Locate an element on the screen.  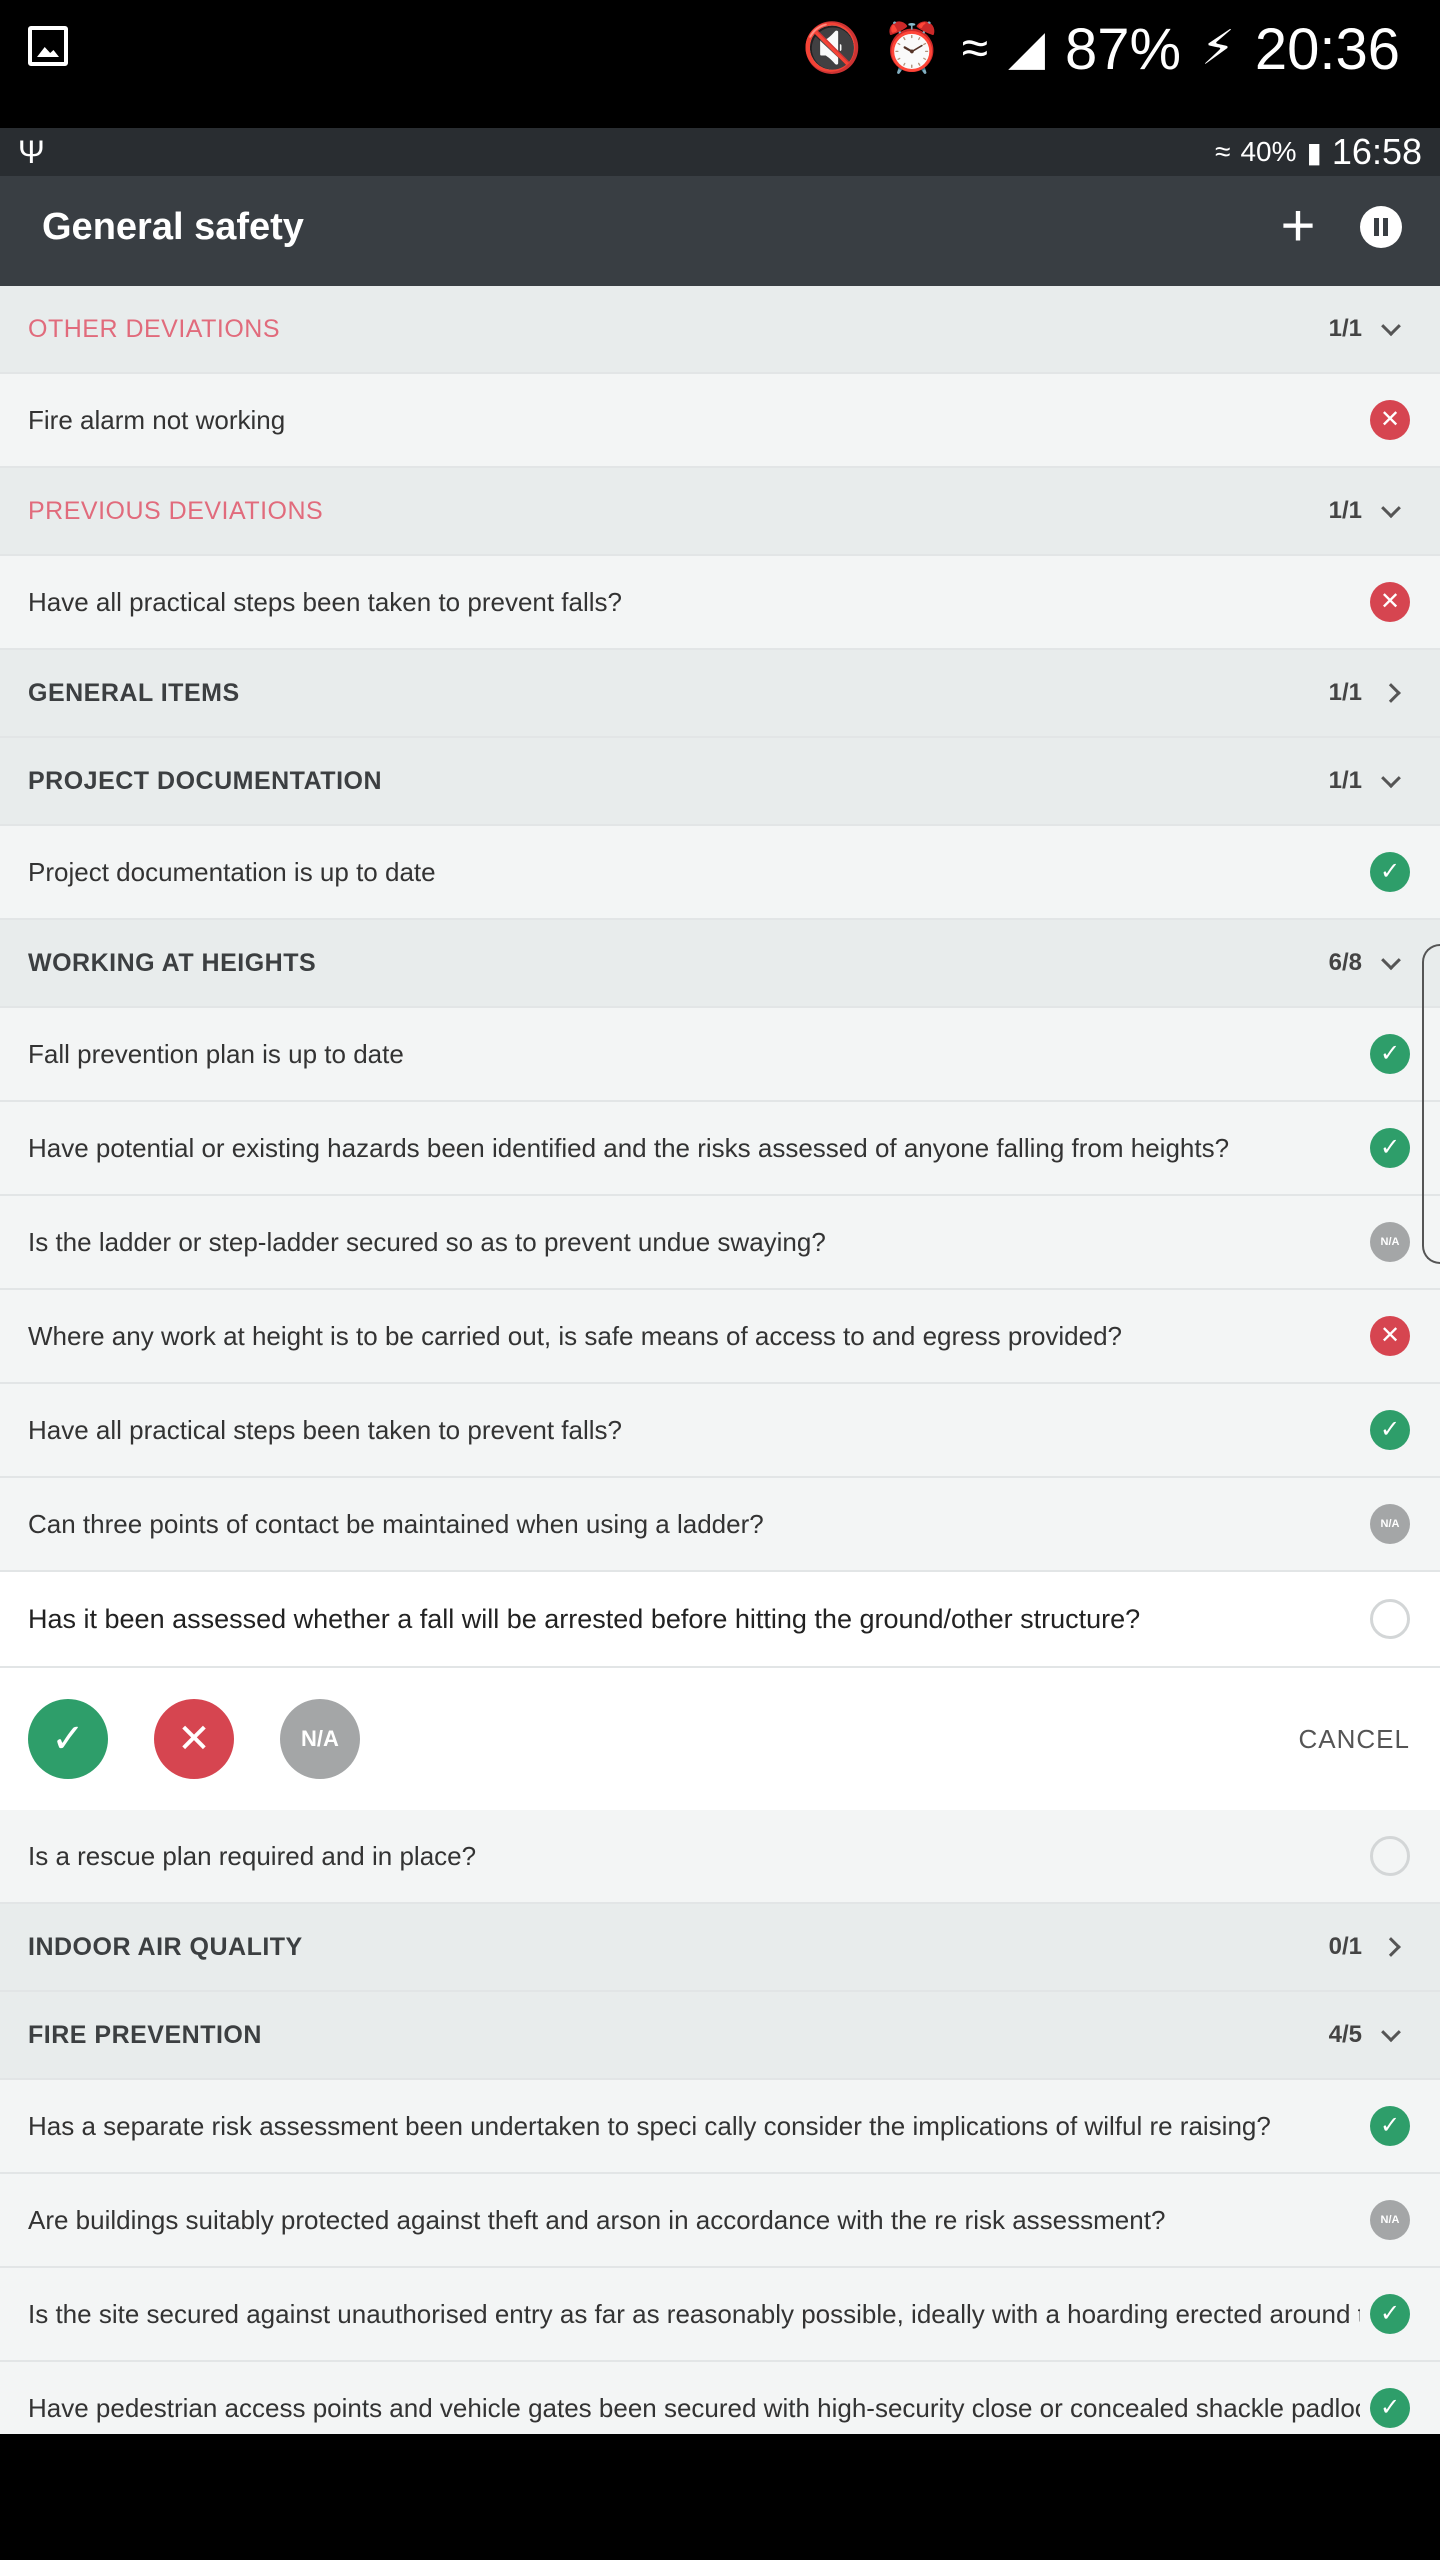
question-text: Project documentation is up to date is located at coordinates (232, 871).